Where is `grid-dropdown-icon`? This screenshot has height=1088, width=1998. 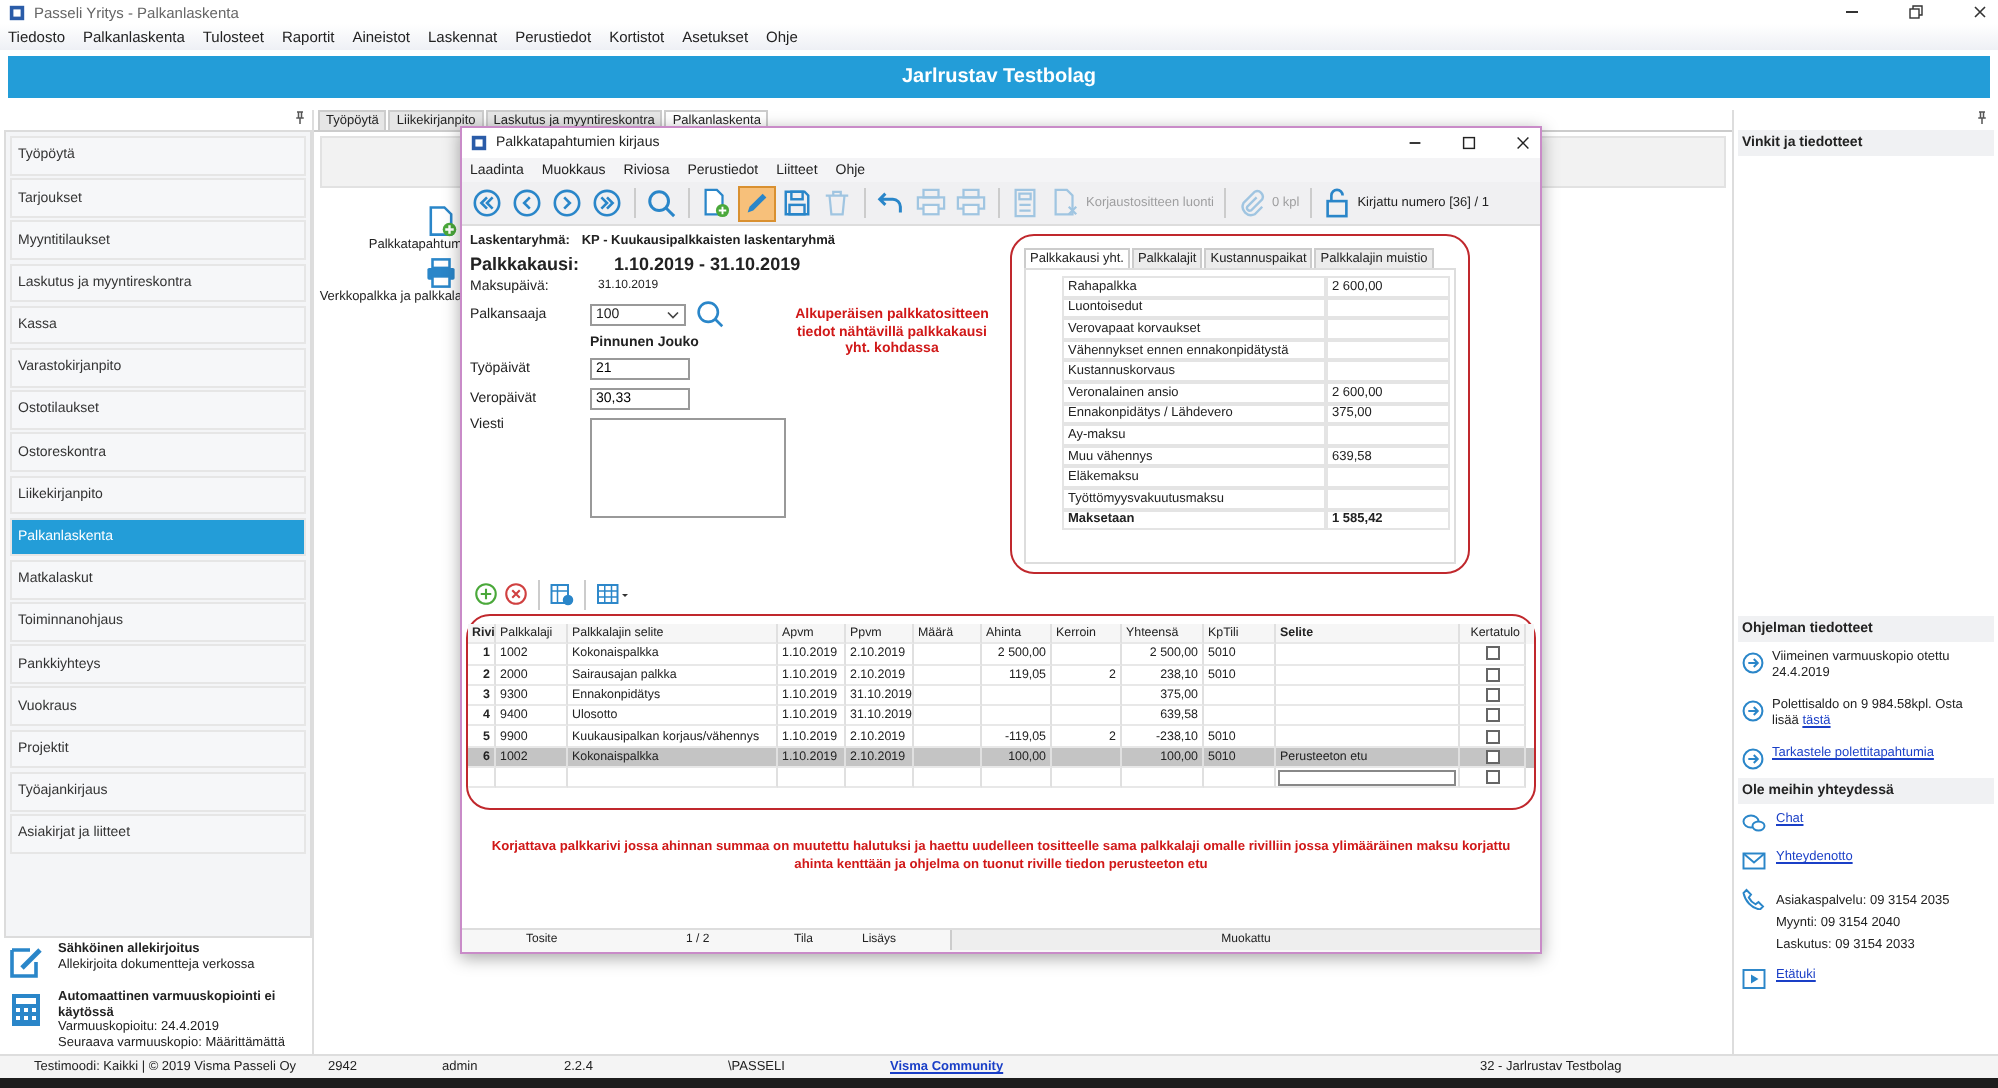
grid-dropdown-icon is located at coordinates (613, 594).